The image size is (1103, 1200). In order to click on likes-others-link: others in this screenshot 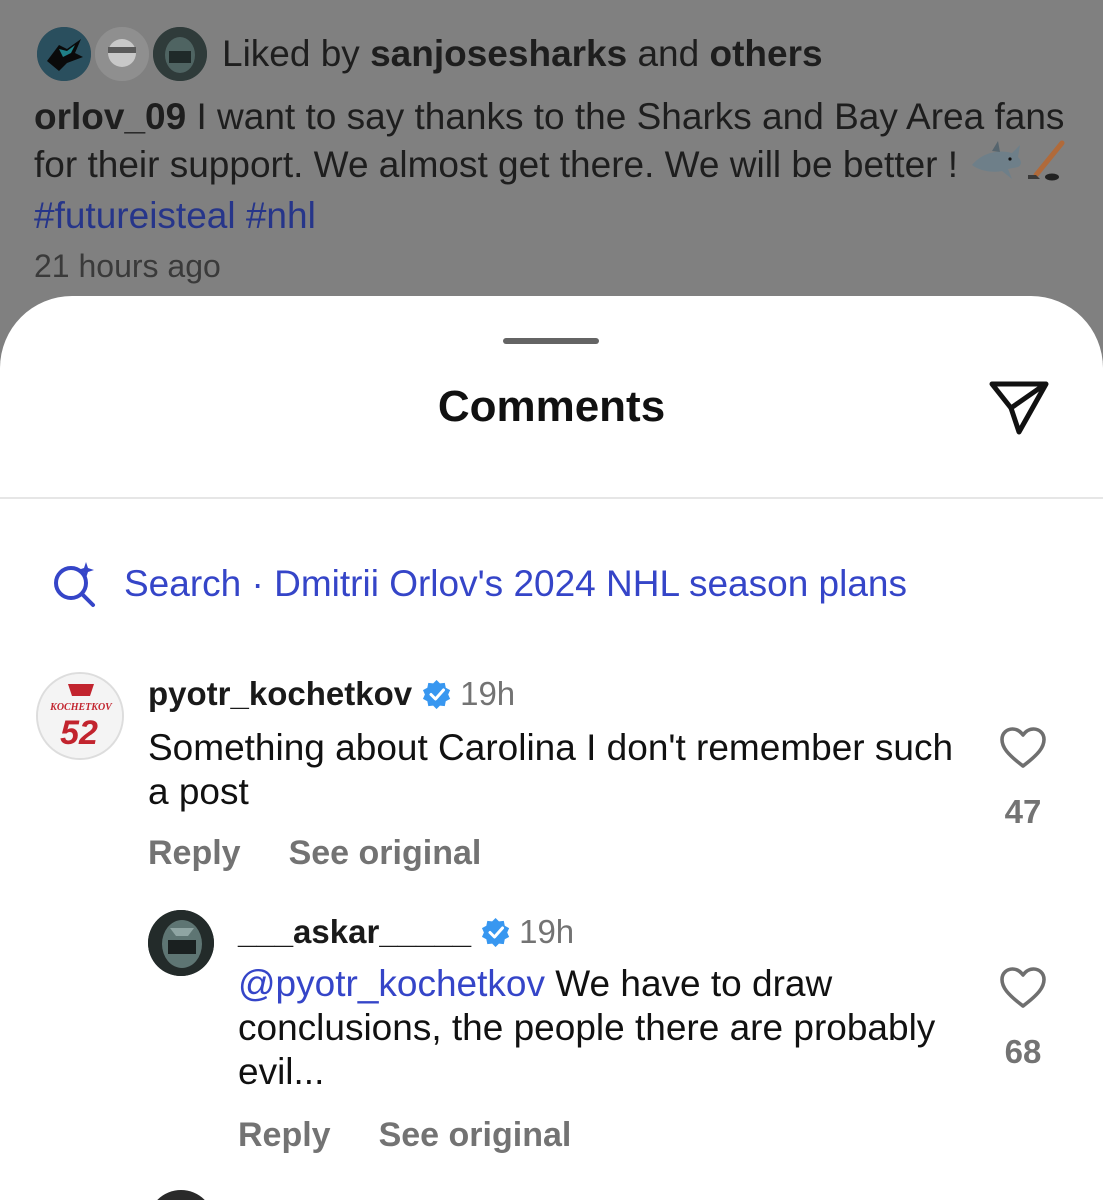, I will do `click(766, 53)`.